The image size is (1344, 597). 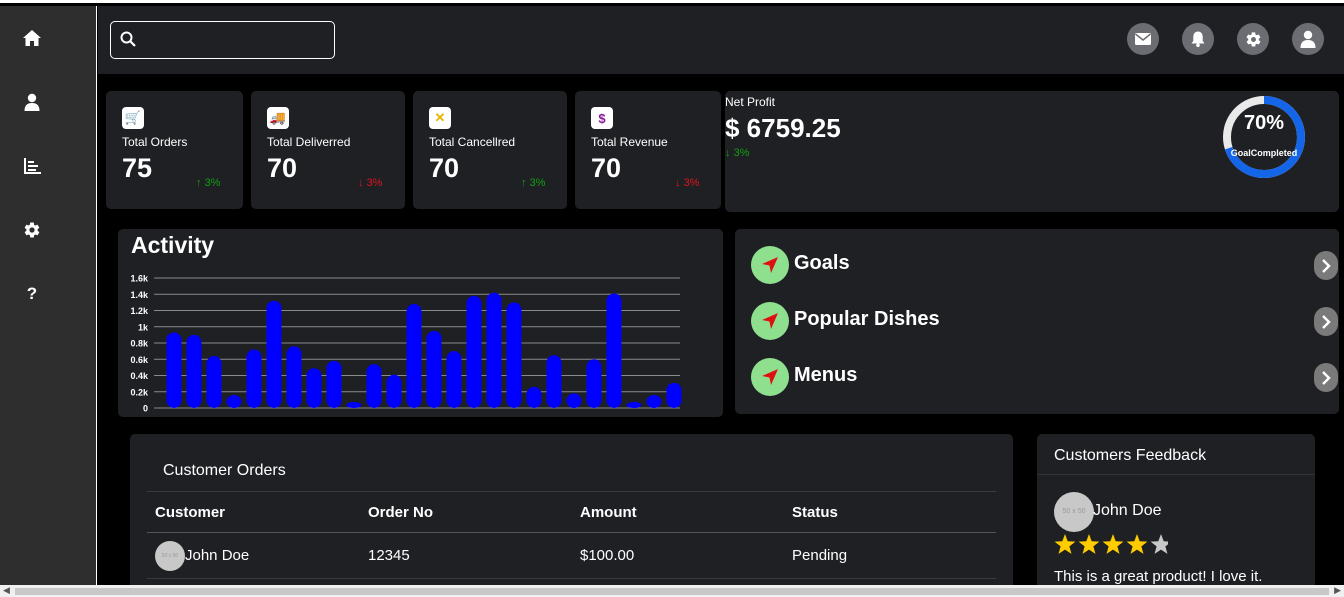 I want to click on cart-icon: 🛒, so click(x=133, y=118).